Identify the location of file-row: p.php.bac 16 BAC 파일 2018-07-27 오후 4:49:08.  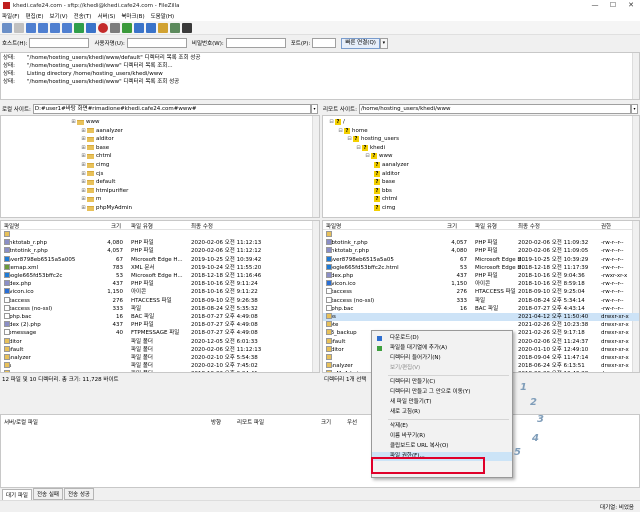
(160, 317).